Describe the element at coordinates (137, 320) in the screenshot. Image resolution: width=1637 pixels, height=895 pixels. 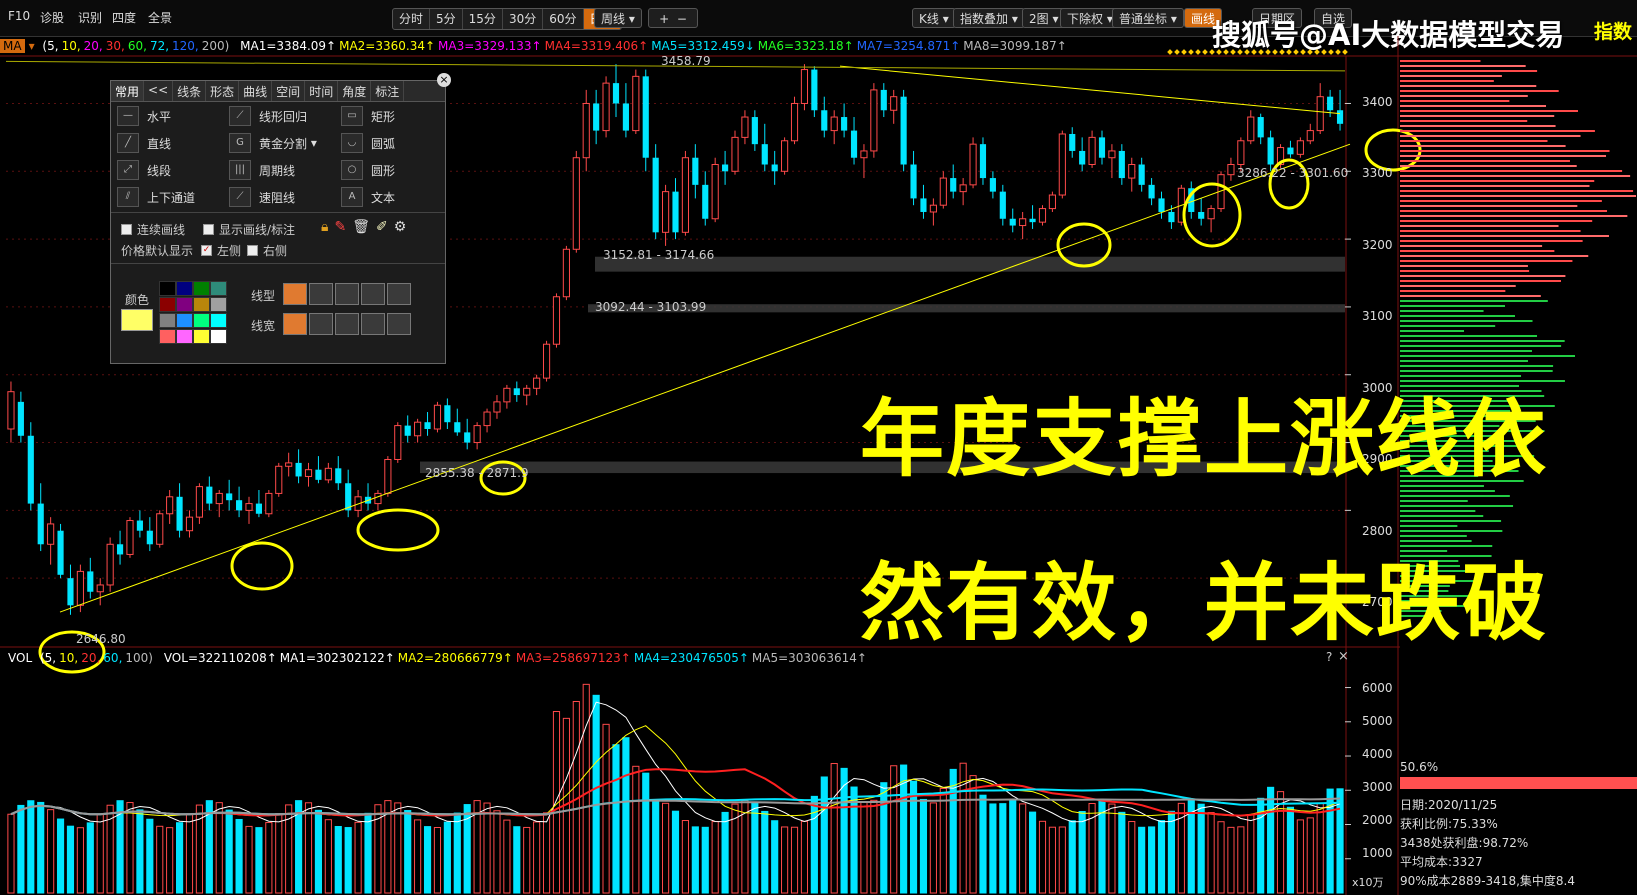
I see `selected-color-swatch` at that location.